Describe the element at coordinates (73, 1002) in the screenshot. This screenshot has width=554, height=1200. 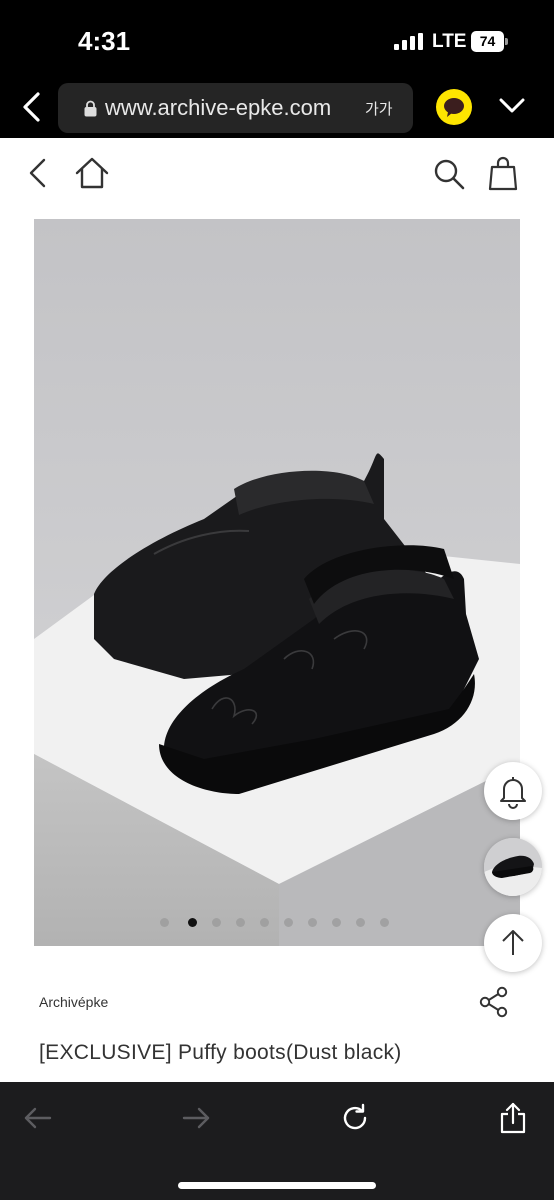
I see `brand-name: Archivépke` at that location.